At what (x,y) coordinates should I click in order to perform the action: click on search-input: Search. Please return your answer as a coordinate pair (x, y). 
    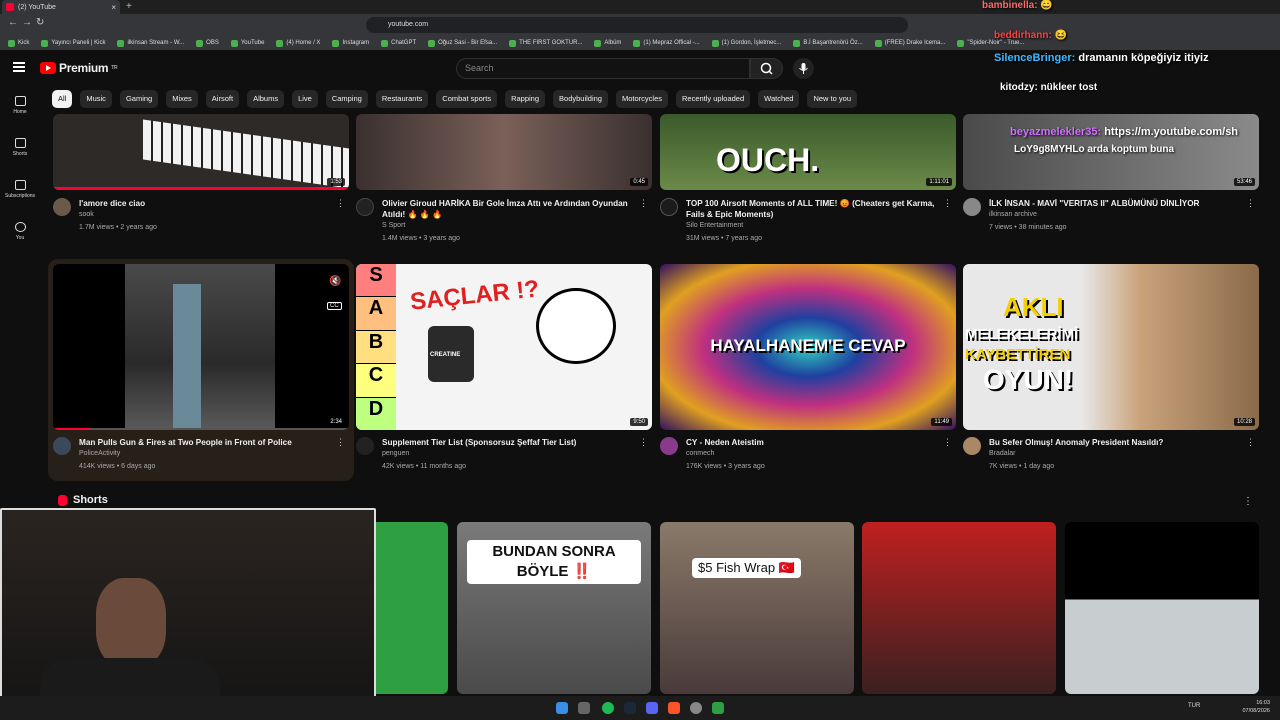
    Looking at the image, I should click on (603, 68).